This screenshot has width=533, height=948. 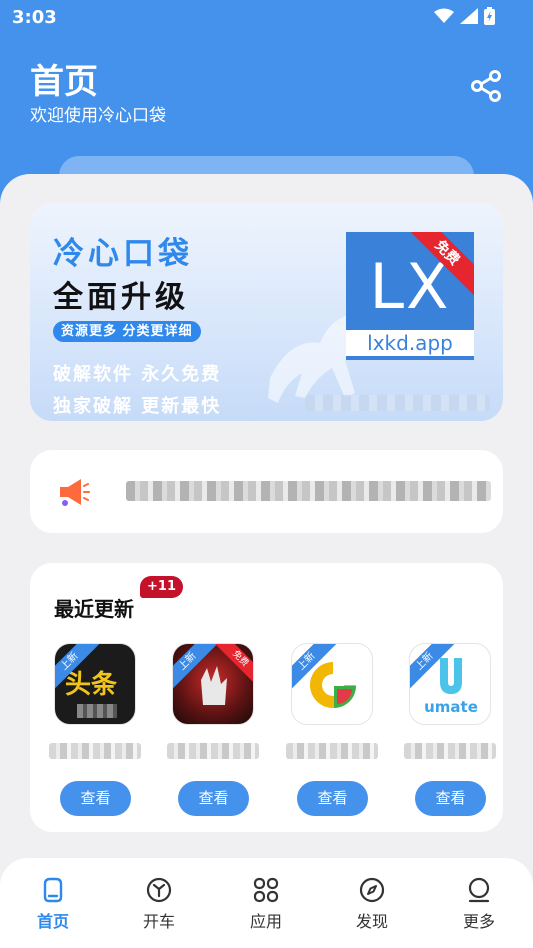 I want to click on logo-url: lxkd.app, so click(x=410, y=343).